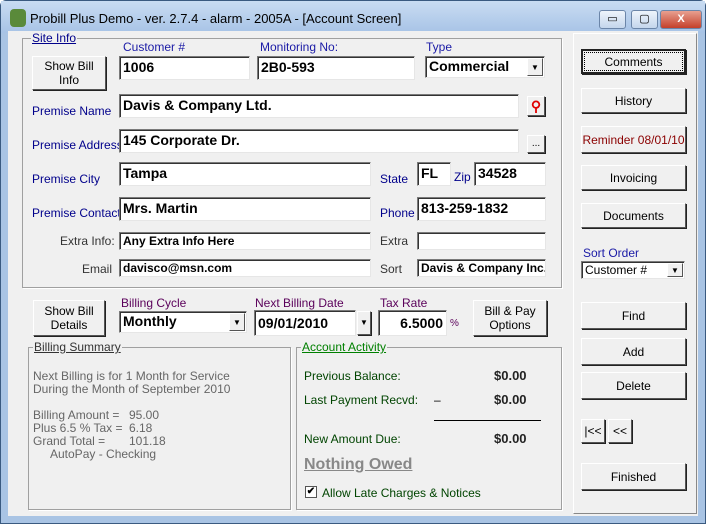 This screenshot has height=524, width=706. Describe the element at coordinates (183, 322) in the screenshot. I see `billing-cycle-select: Monthly ▼` at that location.